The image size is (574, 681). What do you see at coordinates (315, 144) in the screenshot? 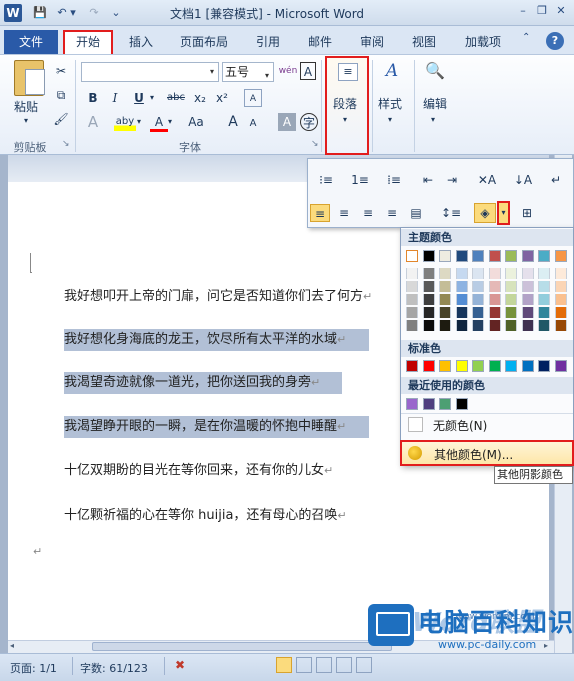
I see `font-launcher-icon: ↘` at bounding box center [315, 144].